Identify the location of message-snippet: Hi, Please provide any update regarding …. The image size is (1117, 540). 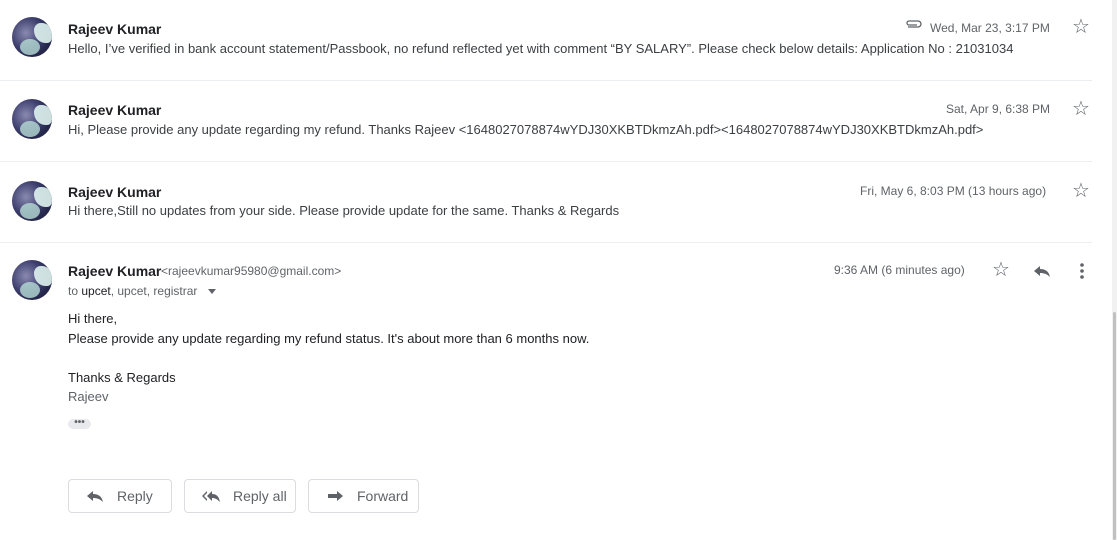
(526, 129).